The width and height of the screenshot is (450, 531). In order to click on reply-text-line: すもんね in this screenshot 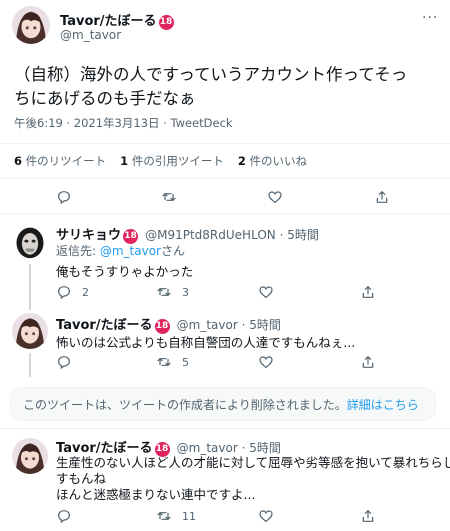, I will do `click(81, 478)`.